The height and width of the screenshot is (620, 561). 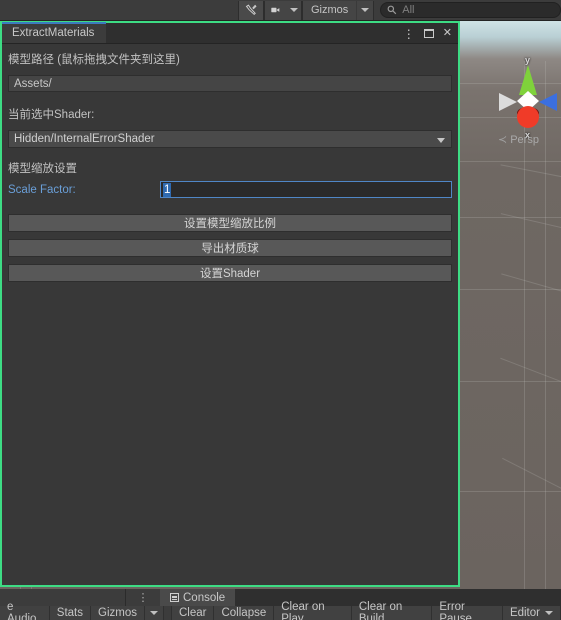 I want to click on button-label: 设置Shader, so click(x=230, y=274).